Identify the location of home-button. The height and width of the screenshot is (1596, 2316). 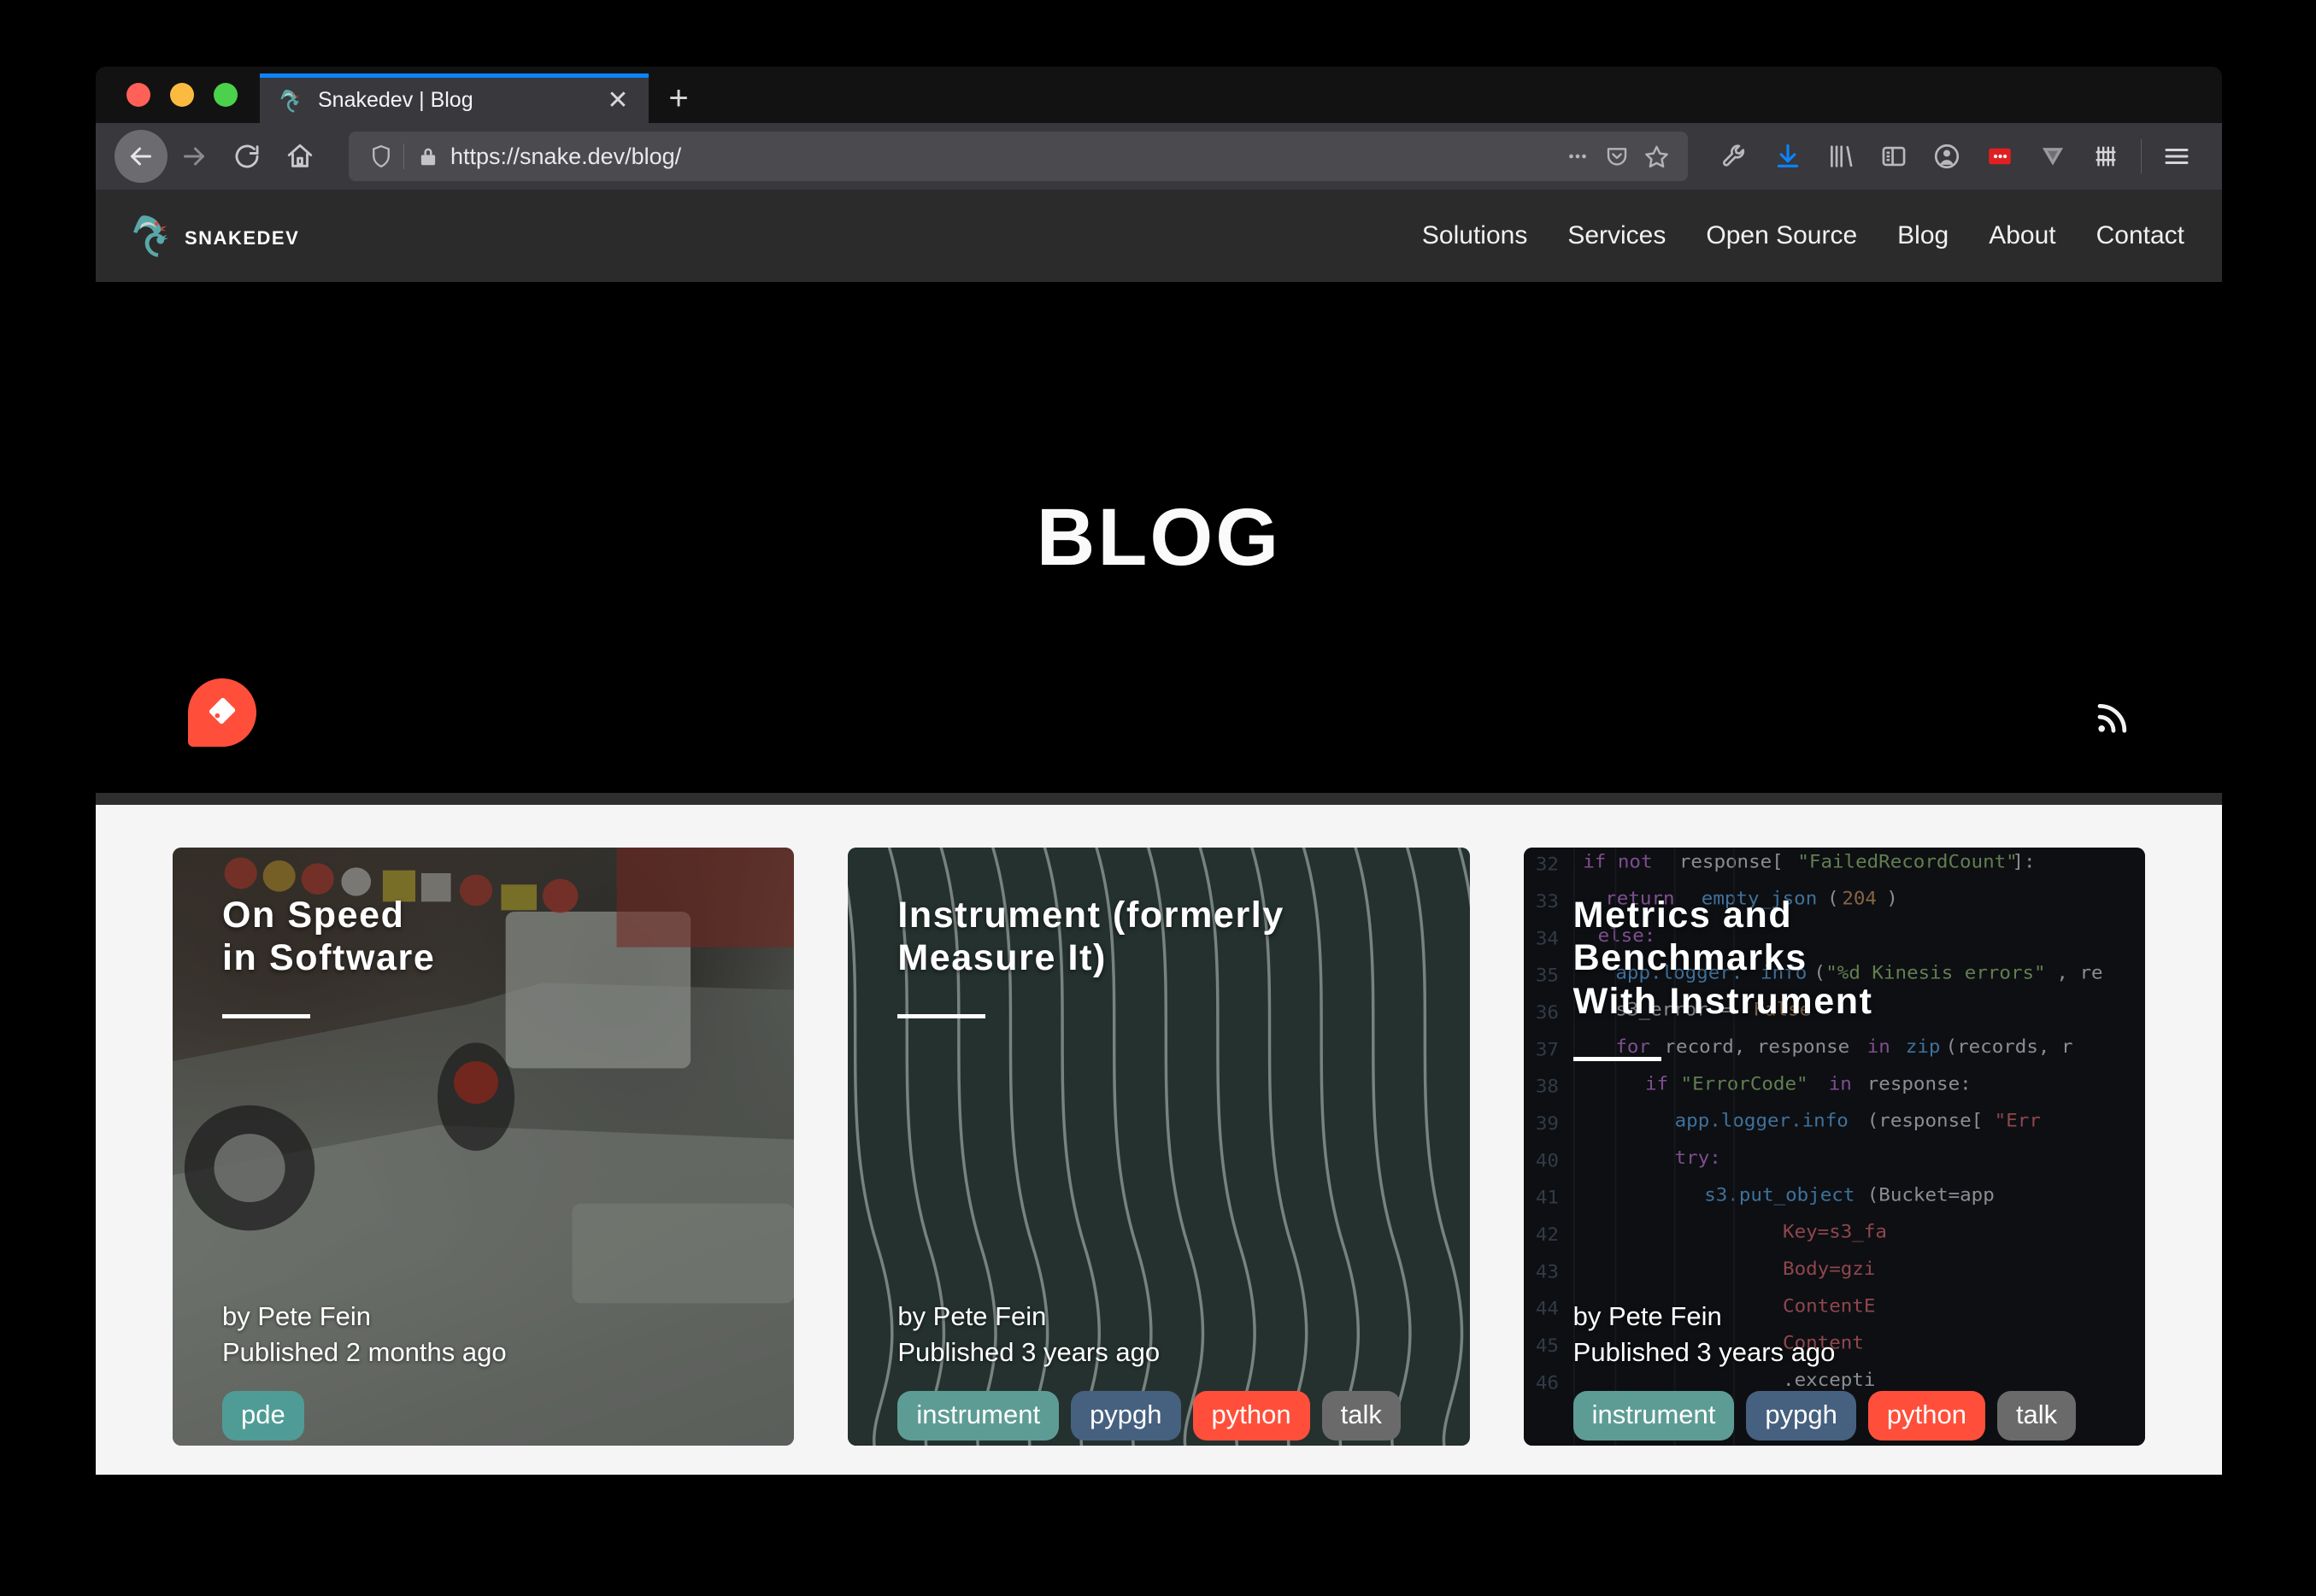
(299, 156).